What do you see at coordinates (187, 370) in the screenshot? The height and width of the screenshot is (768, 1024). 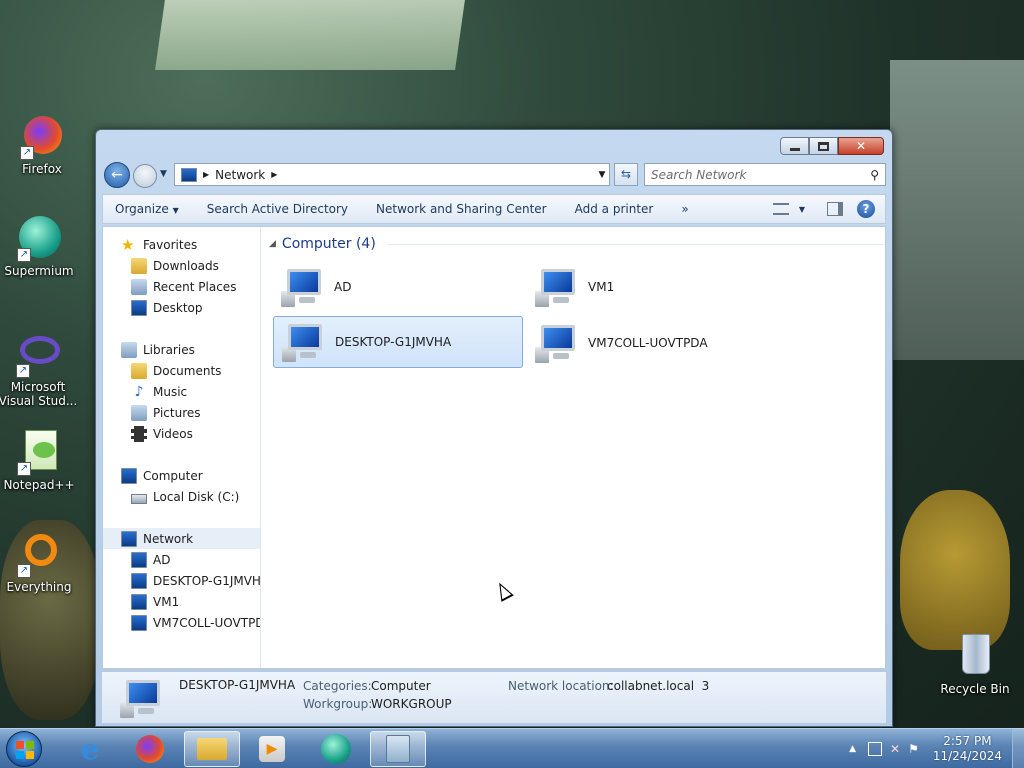 I see `nav-label: Documents` at bounding box center [187, 370].